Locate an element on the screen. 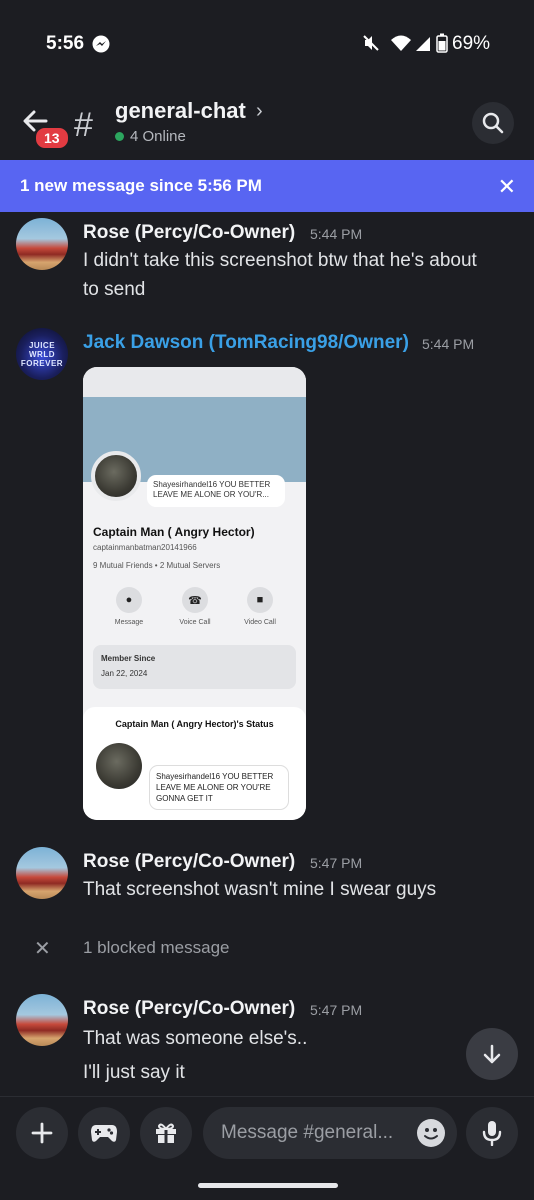 Image resolution: width=534 pixels, height=1200 pixels. messenger-icon is located at coordinates (101, 44).